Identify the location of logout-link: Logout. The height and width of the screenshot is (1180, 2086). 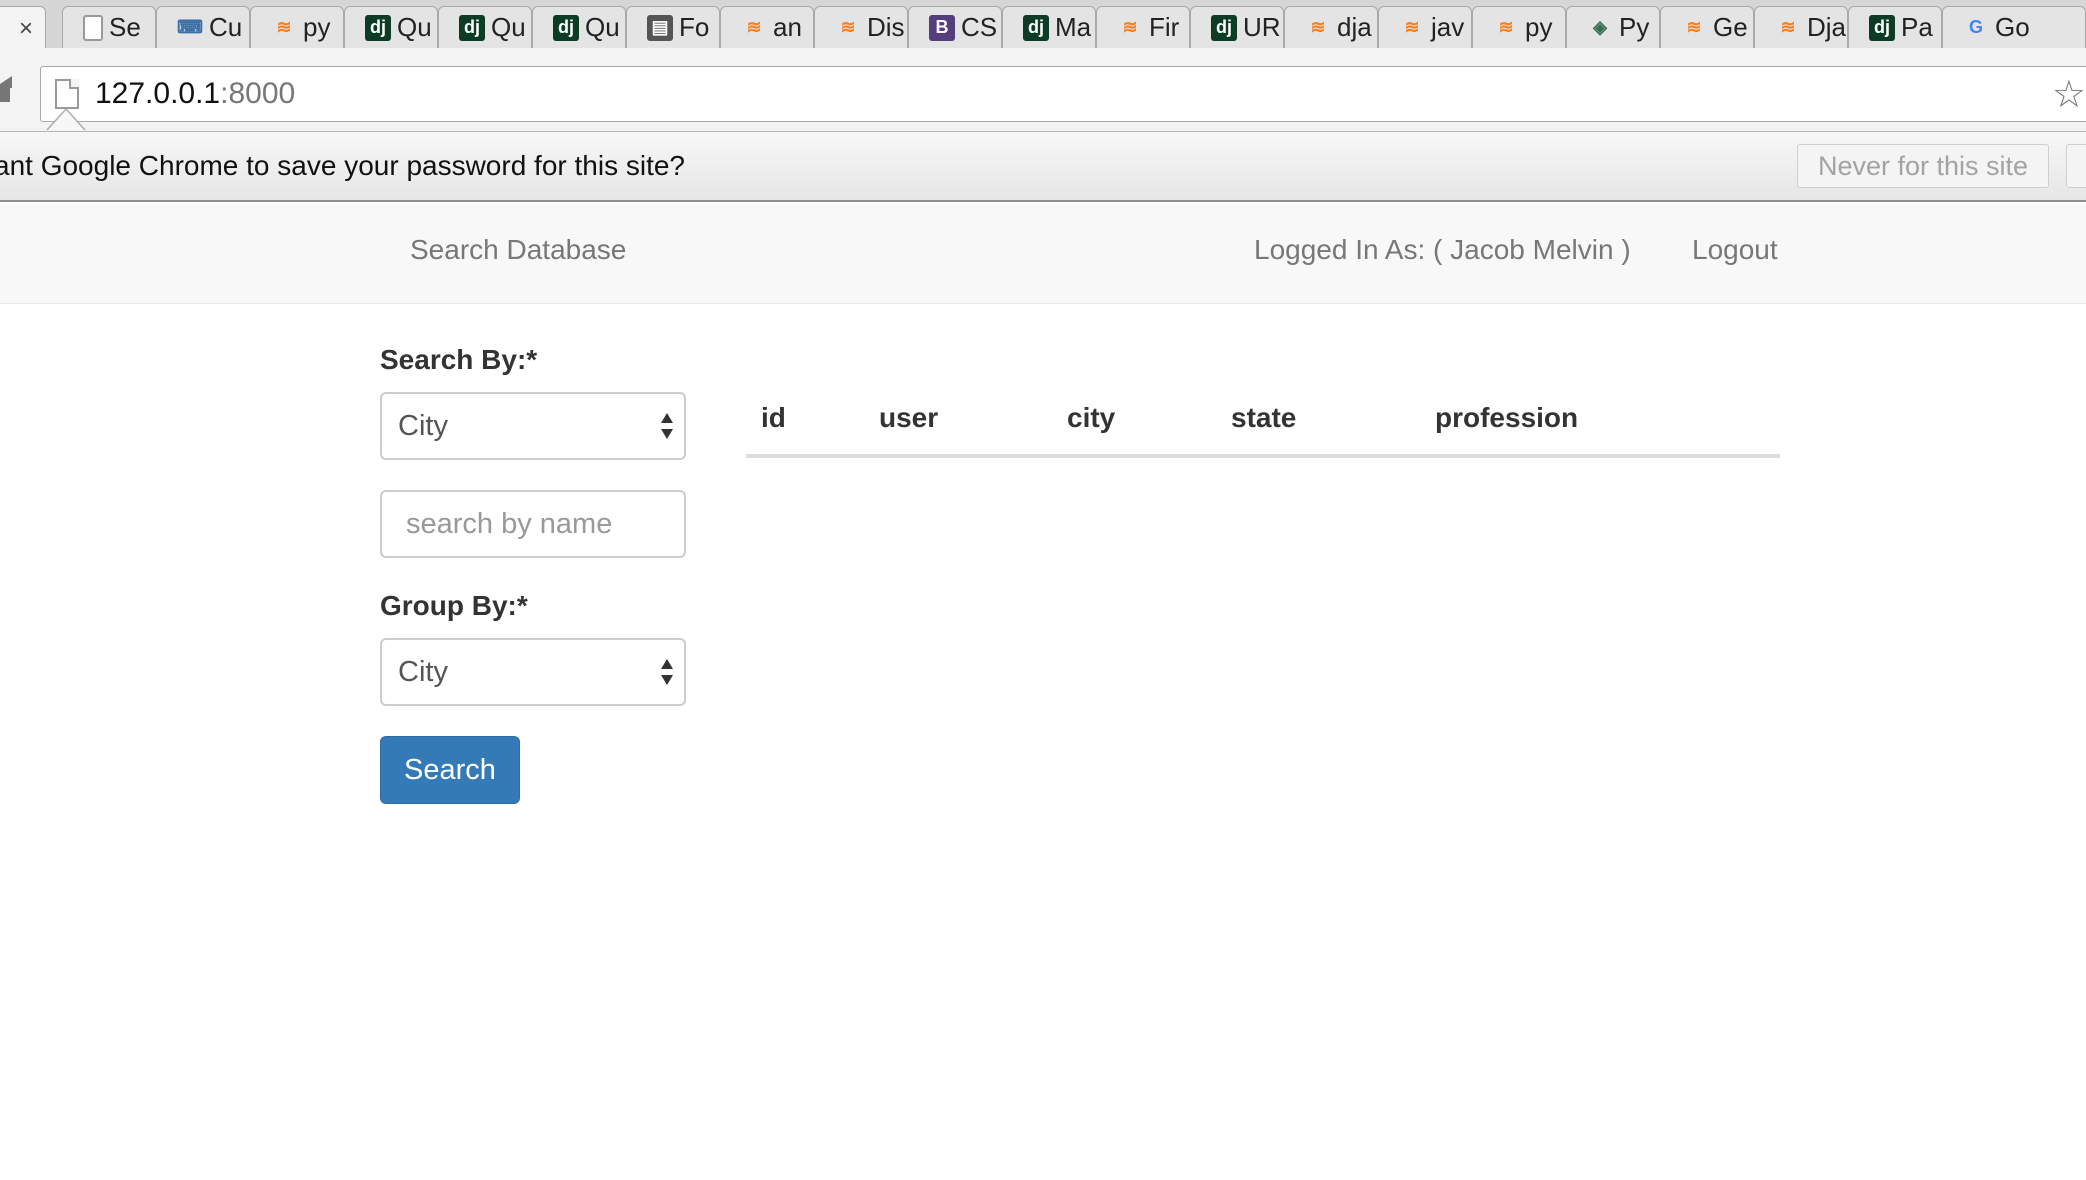
(1735, 250).